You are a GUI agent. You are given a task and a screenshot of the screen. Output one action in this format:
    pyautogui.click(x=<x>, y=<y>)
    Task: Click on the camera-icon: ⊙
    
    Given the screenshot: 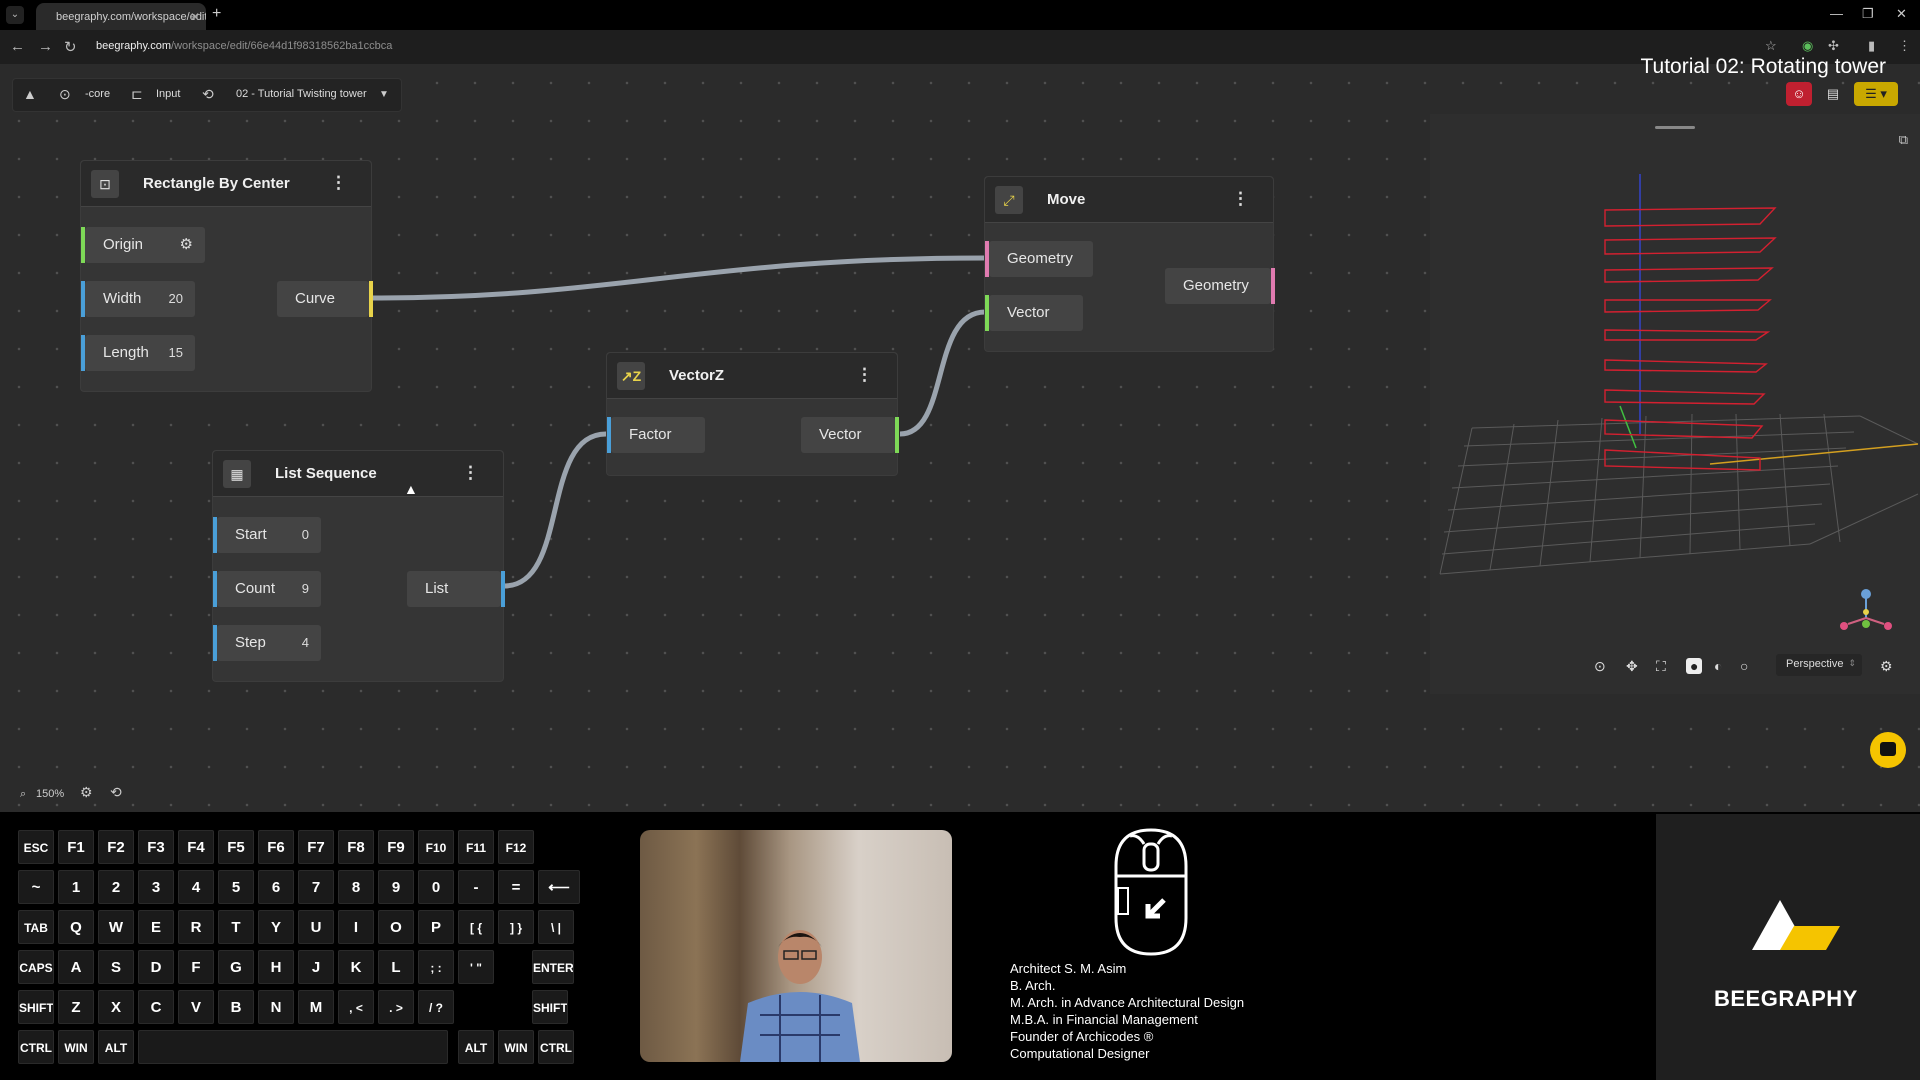 What is the action you would take?
    pyautogui.click(x=1600, y=666)
    